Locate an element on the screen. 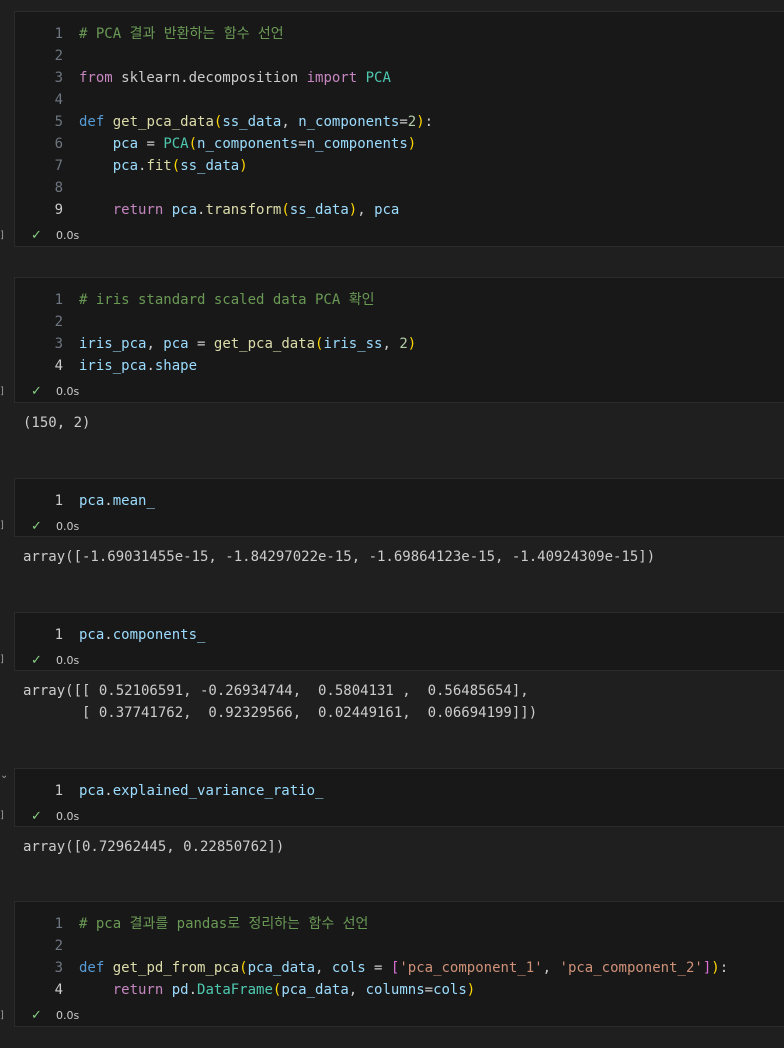 This screenshot has height=1048, width=784. code-line: # PCA 결과 반환하는 함수 선언 is located at coordinates (181, 34).